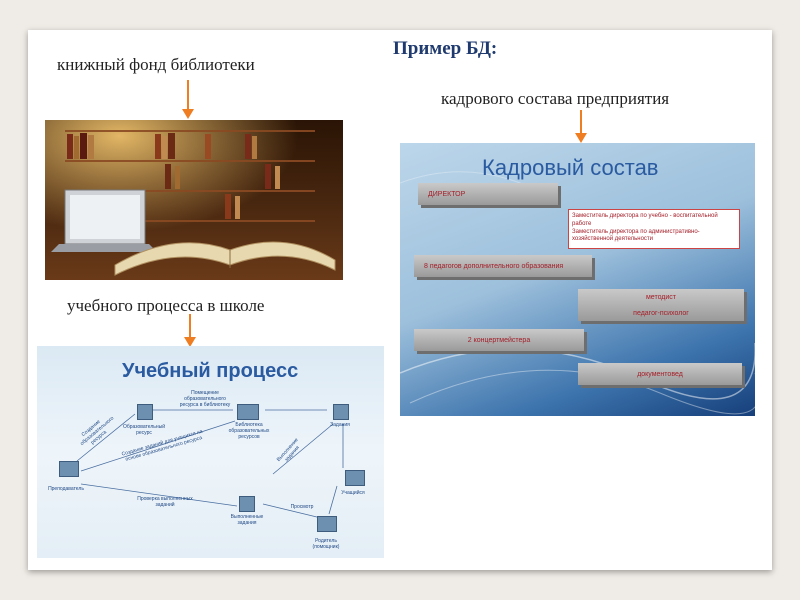 This screenshot has width=800, height=600. What do you see at coordinates (190, 330) in the screenshot?
I see `arrow-process` at bounding box center [190, 330].